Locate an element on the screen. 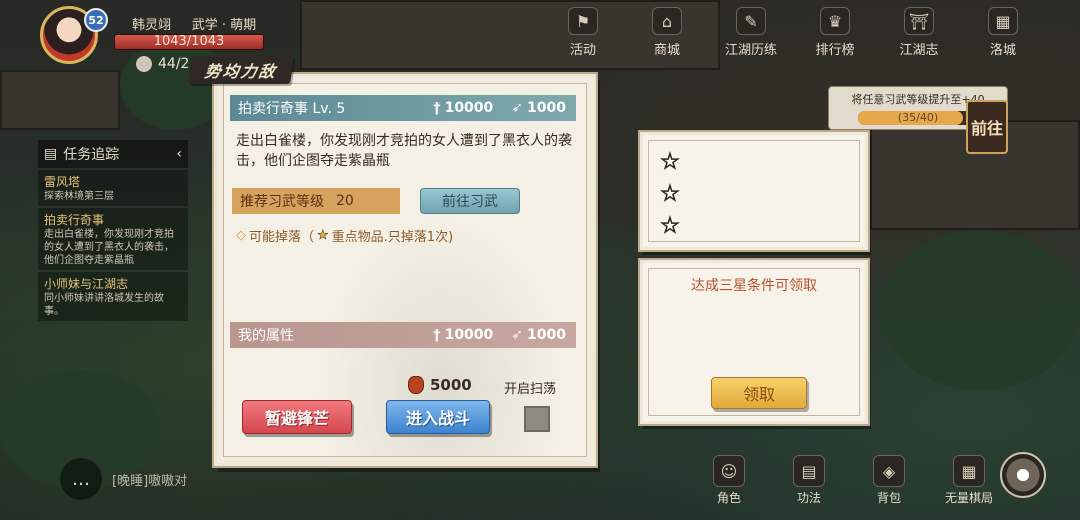 This screenshot has height=520, width=1080. nav-chess: ▦ 无量棋局 is located at coordinates (969, 480).